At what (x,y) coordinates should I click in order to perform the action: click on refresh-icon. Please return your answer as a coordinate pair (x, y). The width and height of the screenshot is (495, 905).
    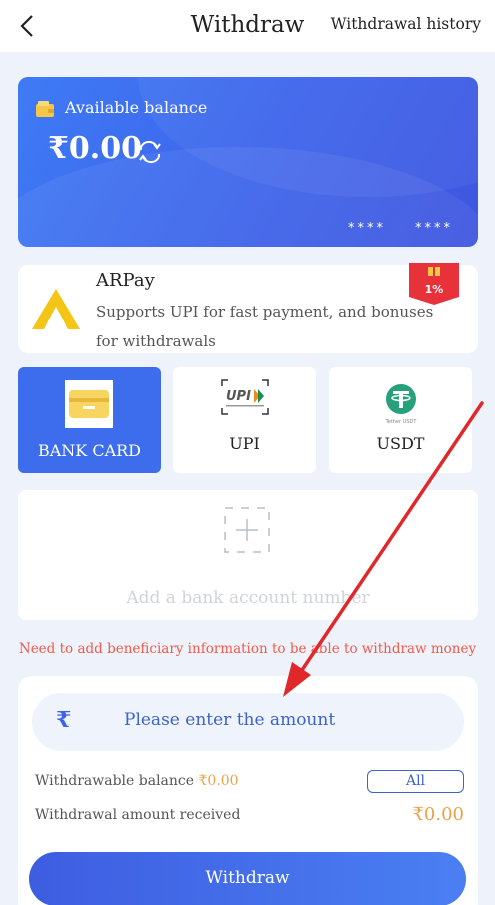
    Looking at the image, I should click on (150, 152).